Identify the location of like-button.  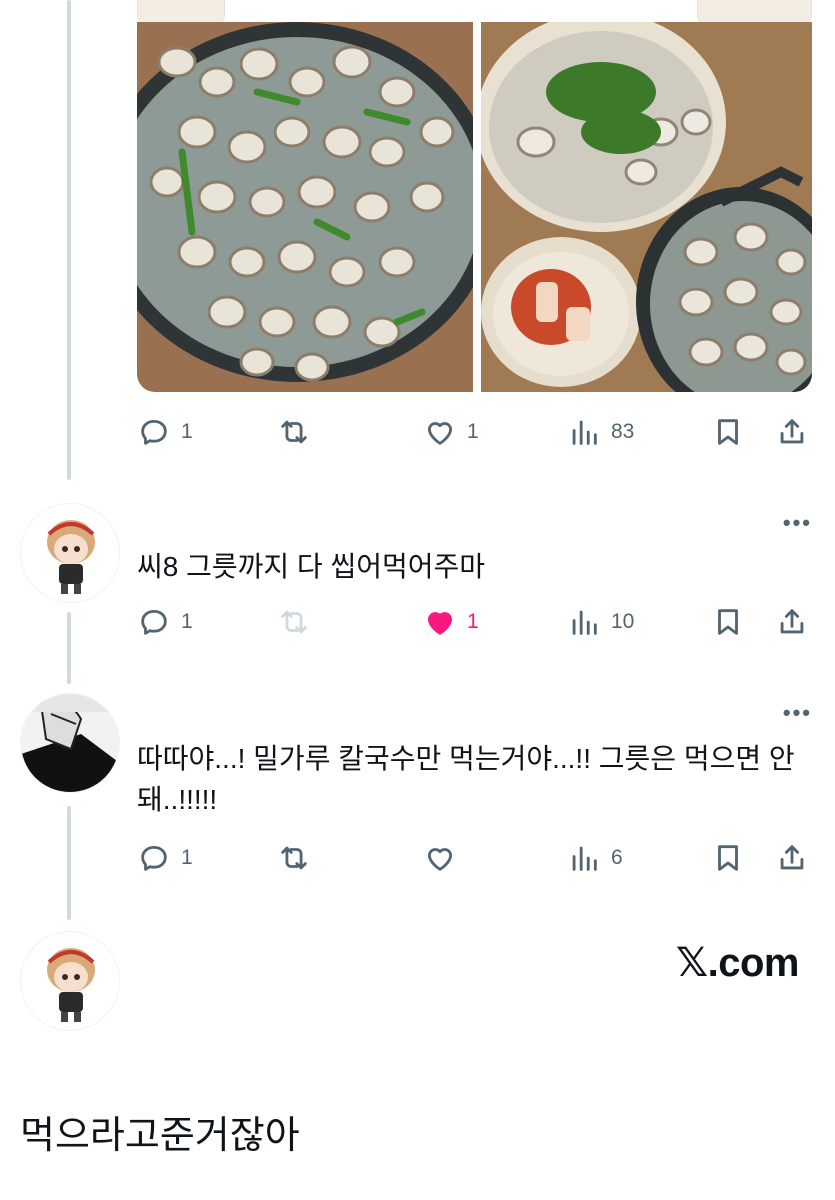
(445, 858).